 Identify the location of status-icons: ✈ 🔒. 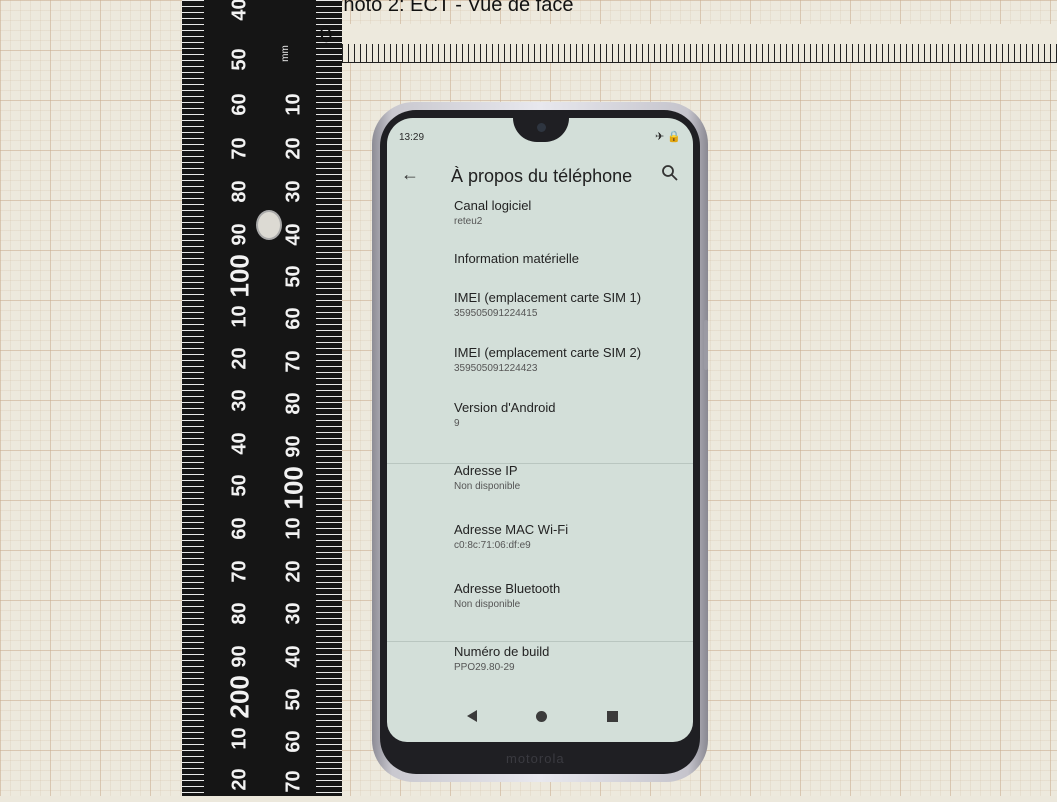
(668, 137).